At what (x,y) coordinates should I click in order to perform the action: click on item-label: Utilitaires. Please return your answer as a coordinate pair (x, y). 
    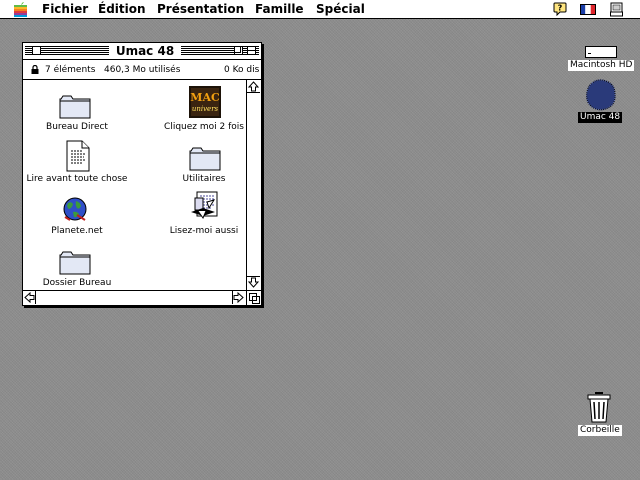
    Looking at the image, I should click on (204, 179).